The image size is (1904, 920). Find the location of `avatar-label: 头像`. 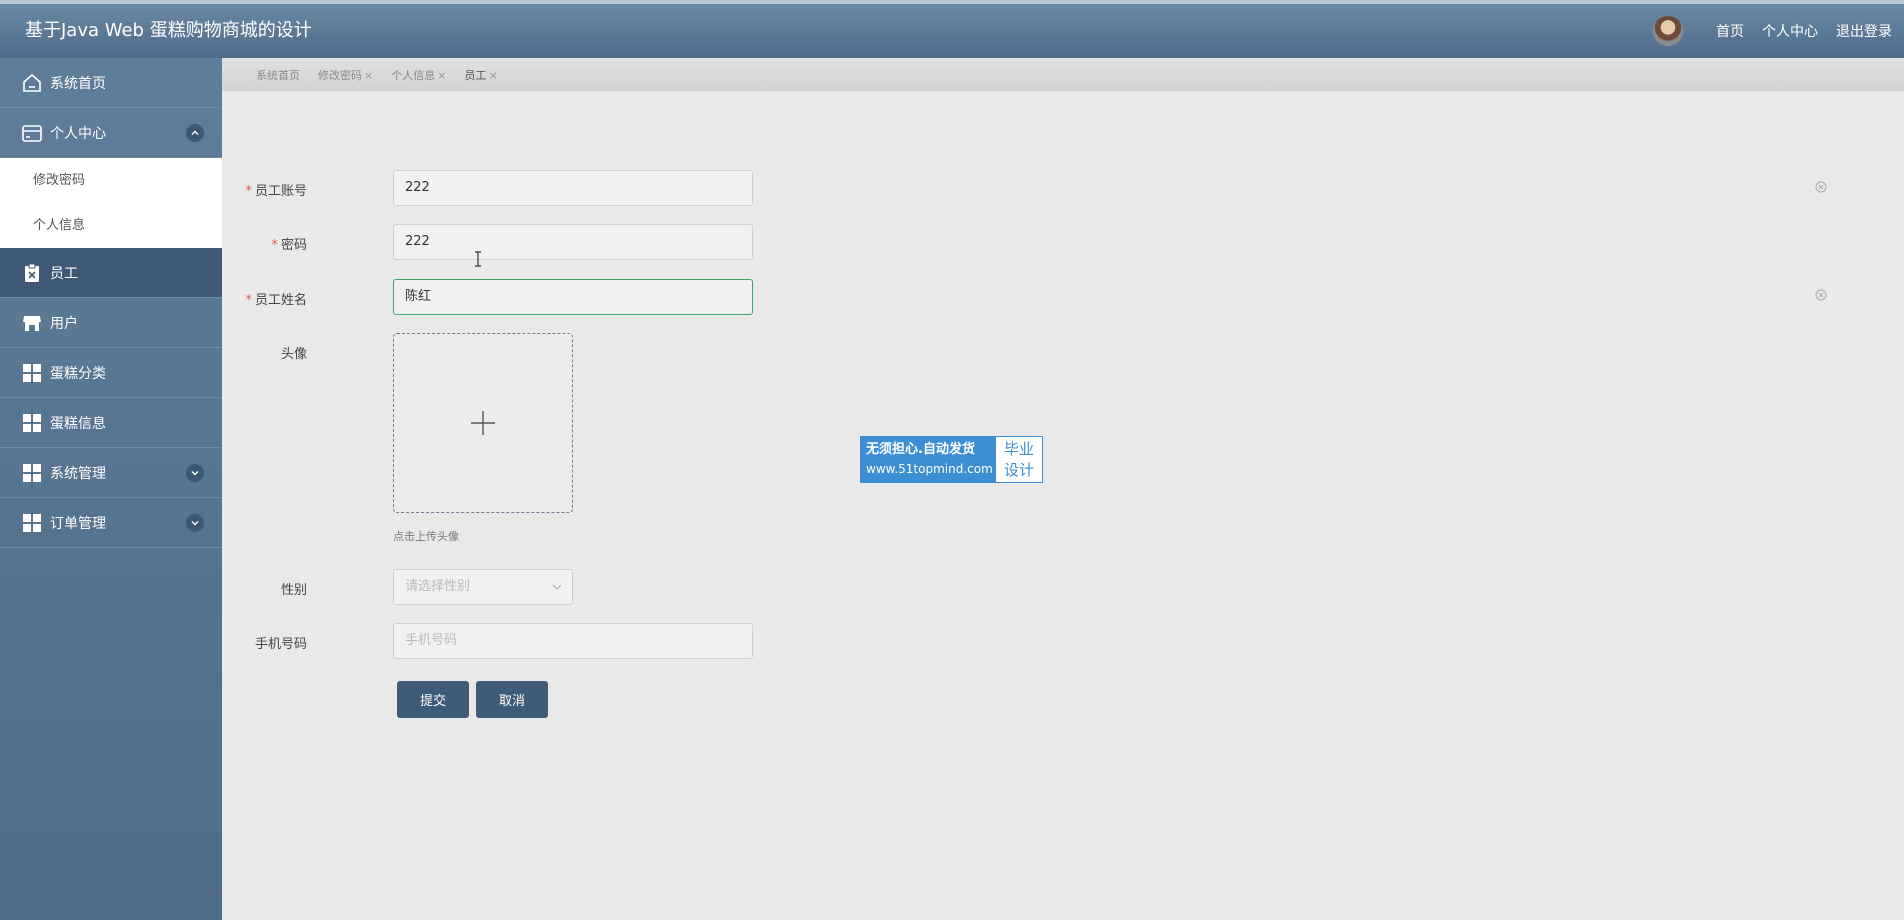

avatar-label: 头像 is located at coordinates (293, 354).